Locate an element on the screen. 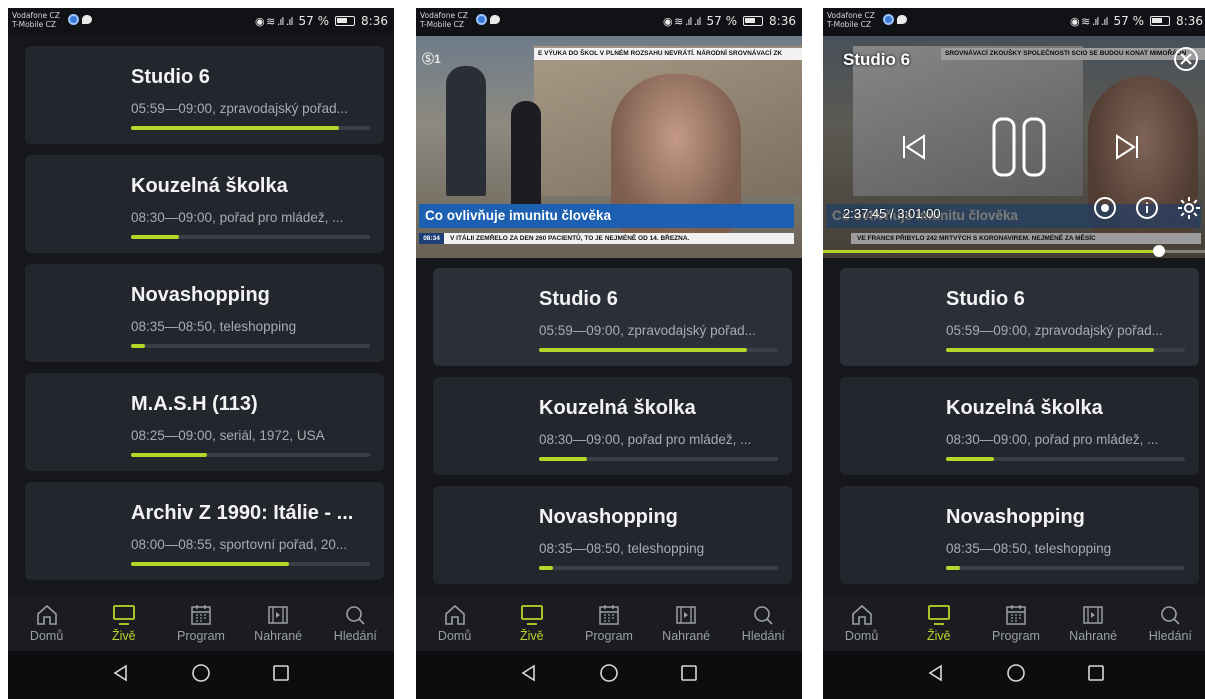  nav-label: Živě is located at coordinates (531, 636).